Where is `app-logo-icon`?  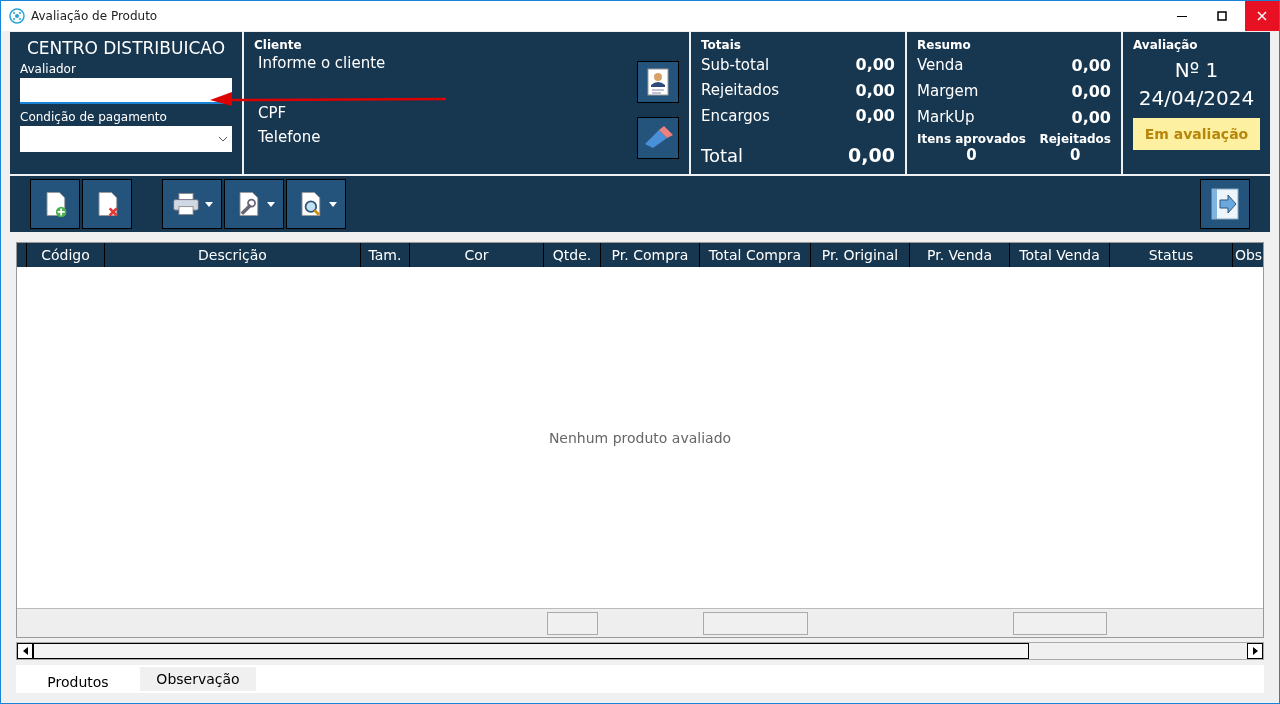
app-logo-icon is located at coordinates (17, 16).